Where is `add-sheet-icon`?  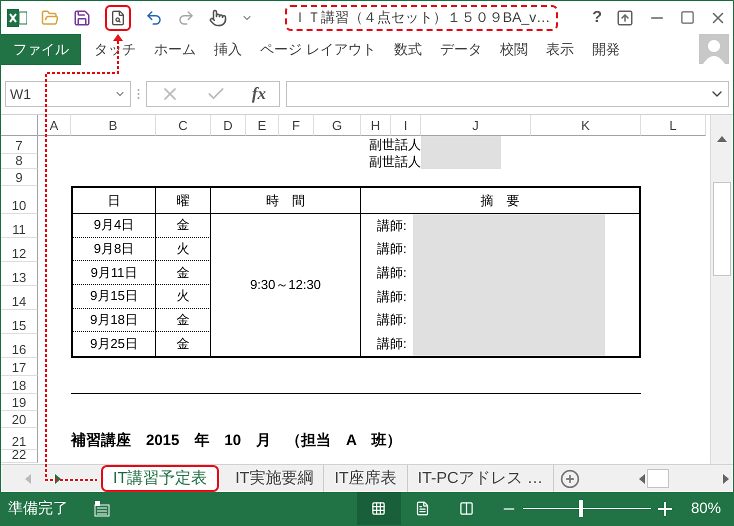 add-sheet-icon is located at coordinates (570, 478).